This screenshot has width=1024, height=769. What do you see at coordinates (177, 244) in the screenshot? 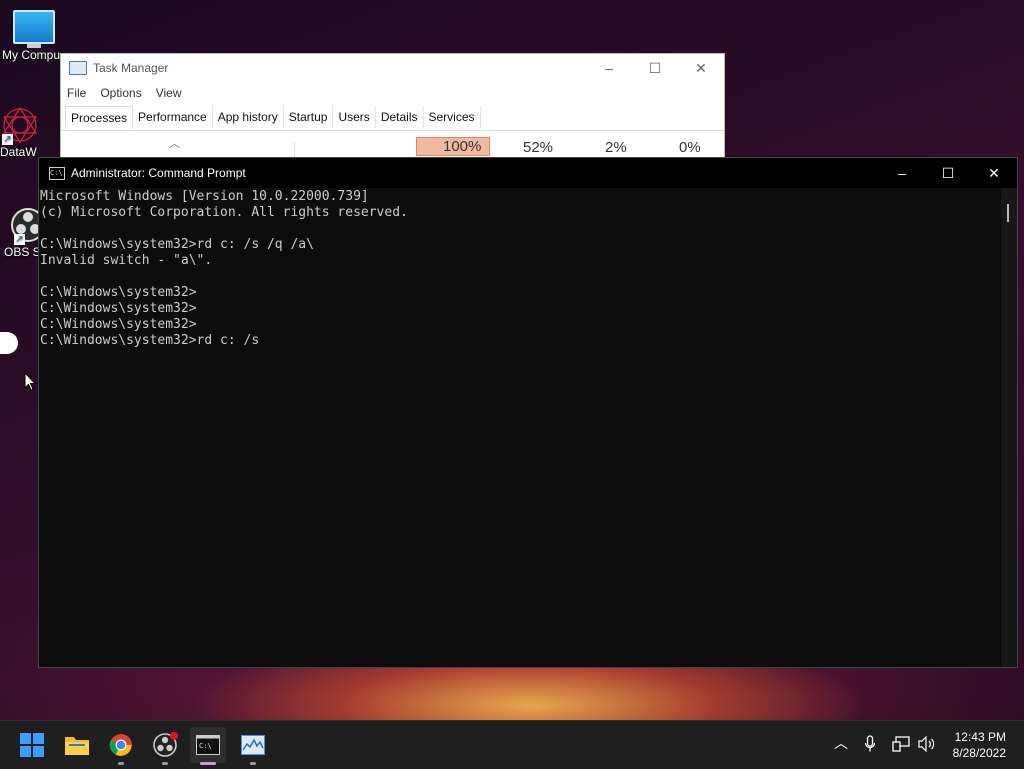
I see `console-line: C:\Windows\system32>rd c: /s /q /a\` at bounding box center [177, 244].